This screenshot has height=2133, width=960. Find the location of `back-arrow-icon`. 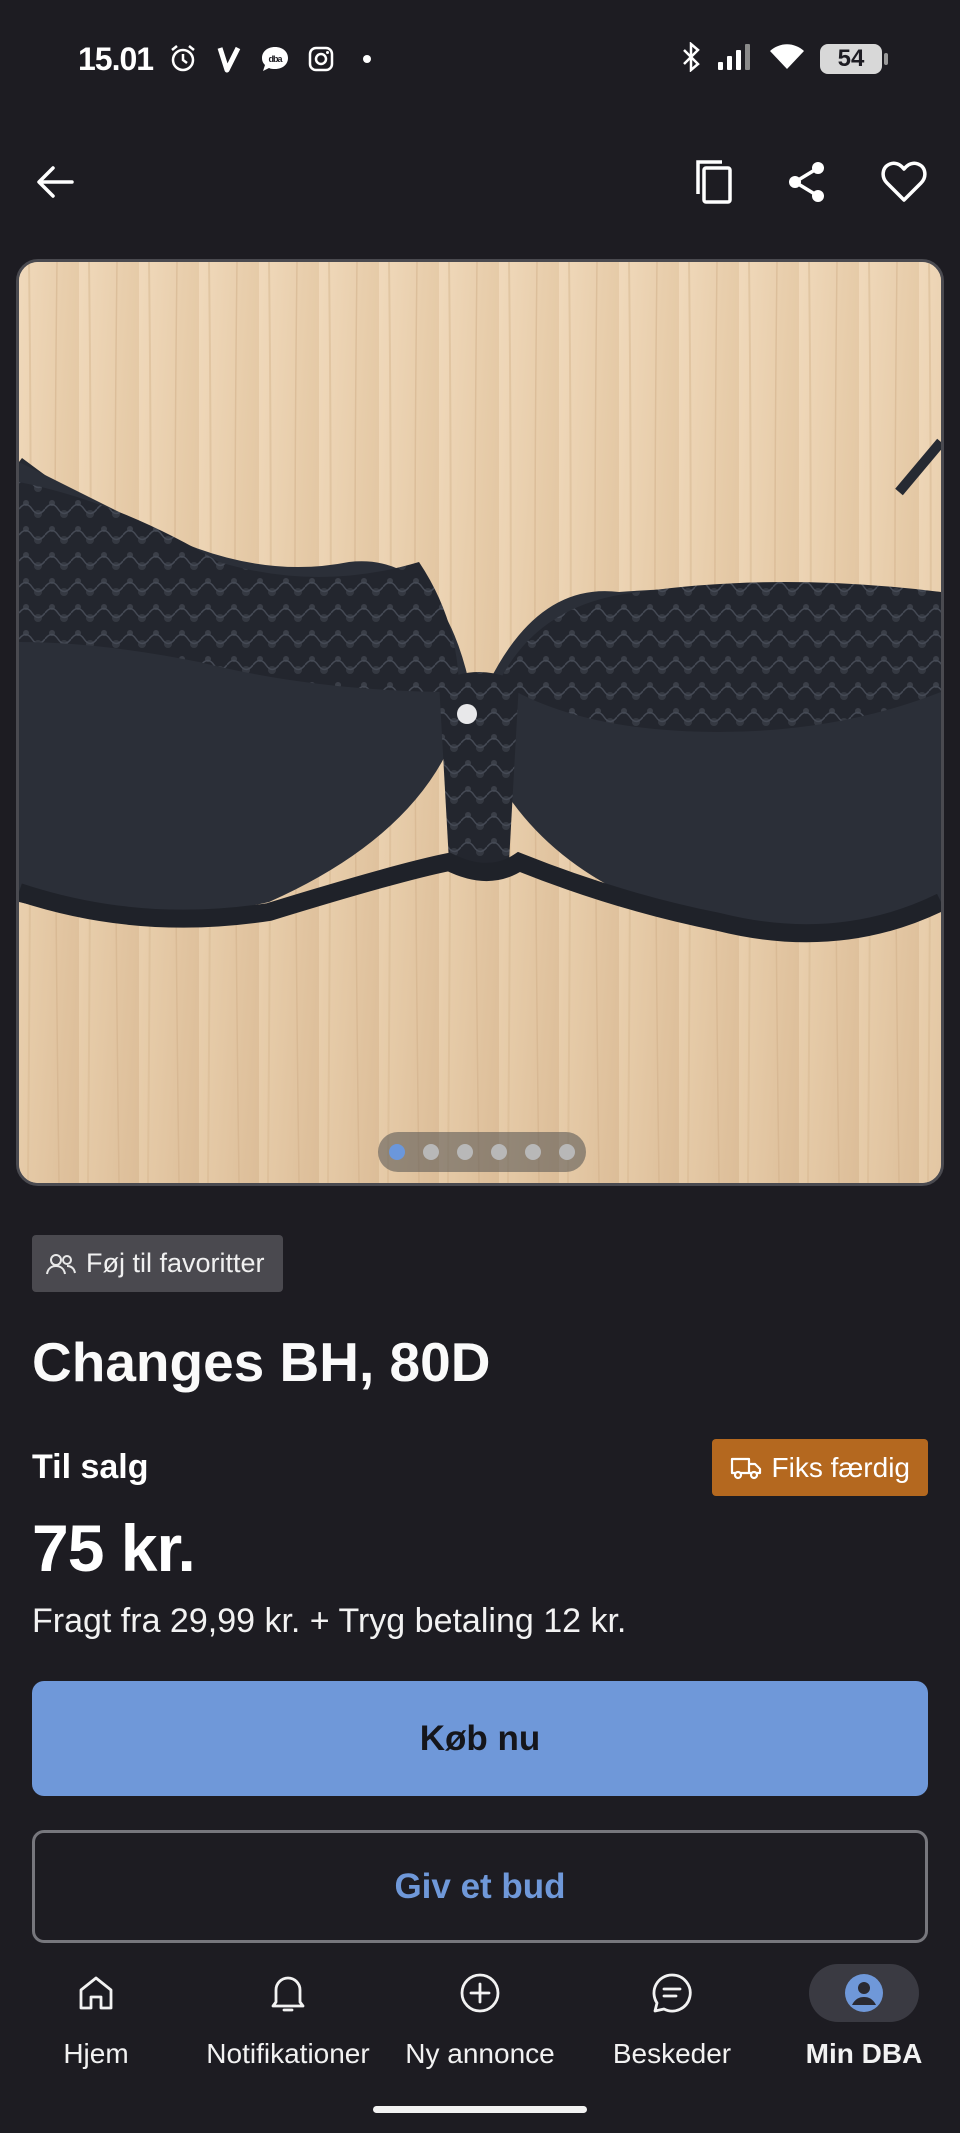

back-arrow-icon is located at coordinates (55, 182).